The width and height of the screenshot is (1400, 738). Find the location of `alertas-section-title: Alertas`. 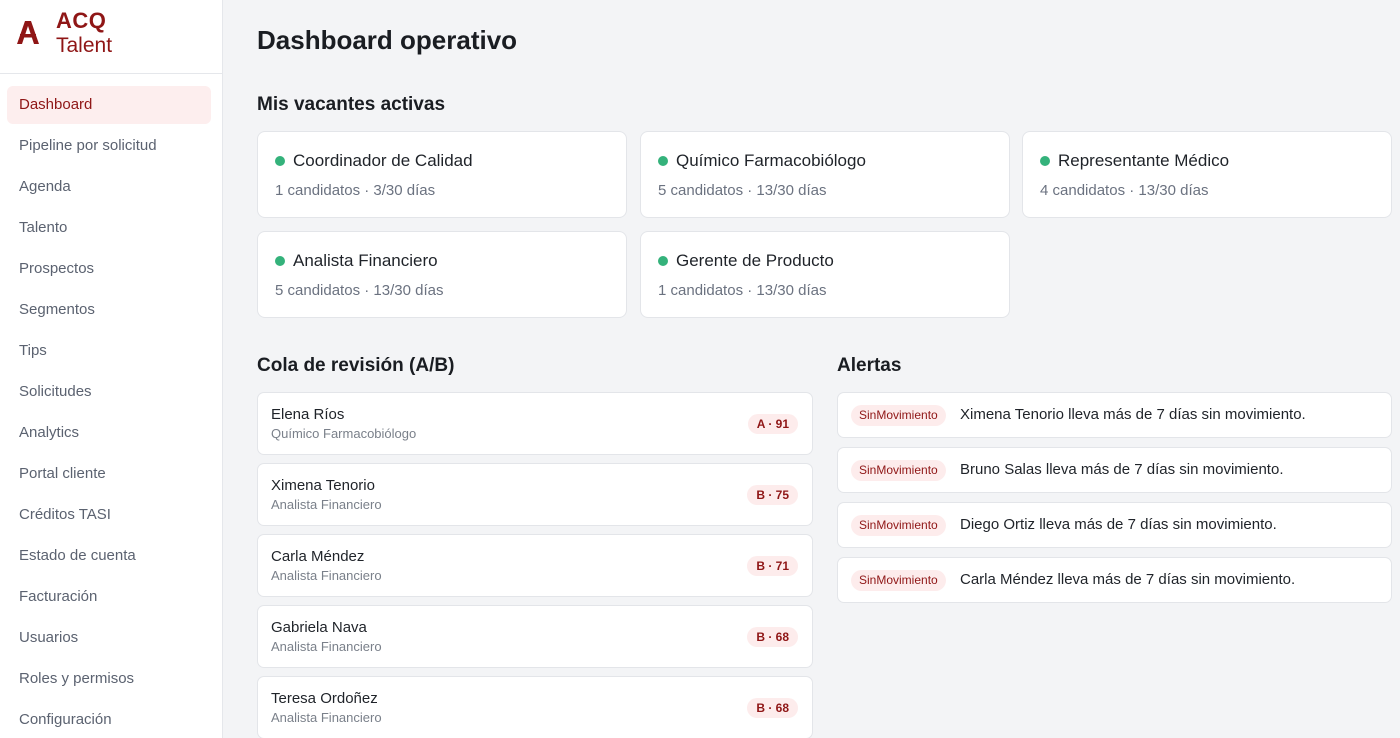

alertas-section-title: Alertas is located at coordinates (869, 365).